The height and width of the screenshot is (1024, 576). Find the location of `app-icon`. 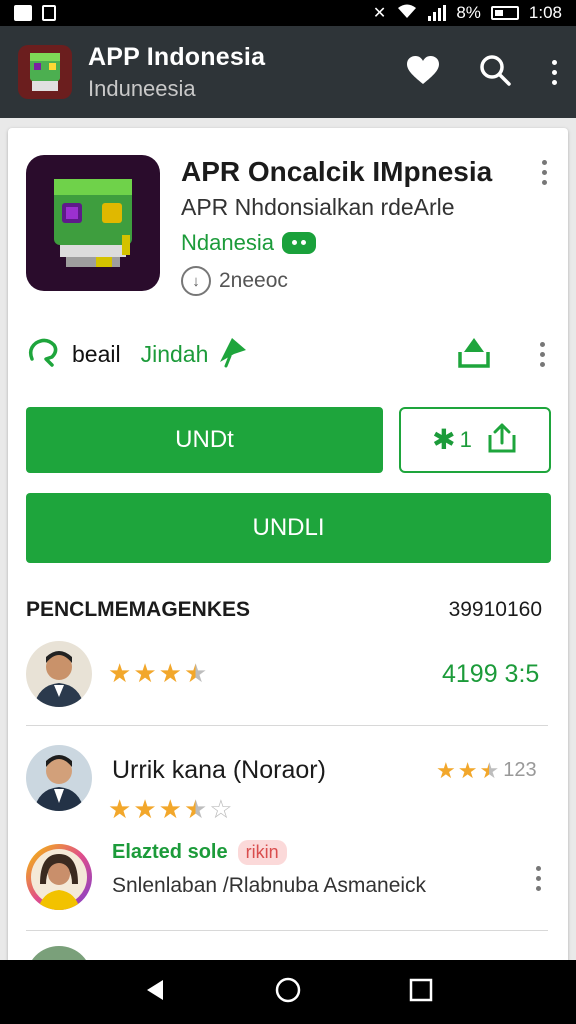

app-icon is located at coordinates (93, 223).